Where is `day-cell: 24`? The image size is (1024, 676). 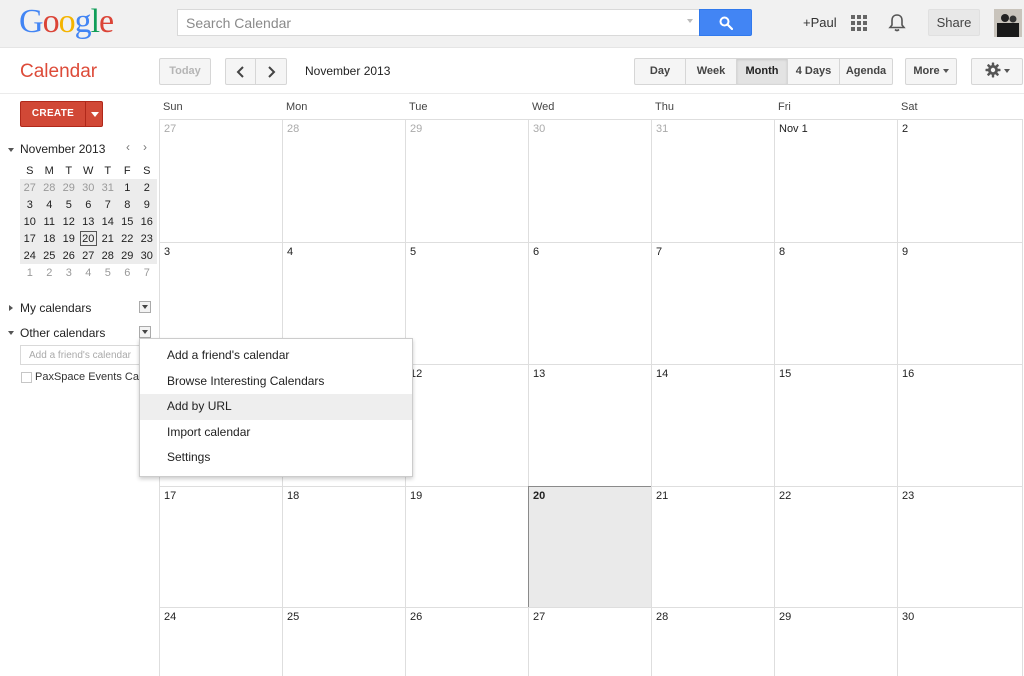
day-cell: 24 is located at coordinates (221, 641).